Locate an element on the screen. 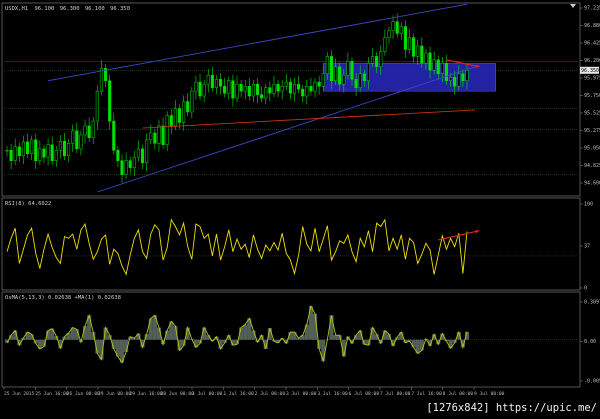 The height and width of the screenshot is (419, 600). price-tick-label: 94.825 is located at coordinates (592, 166).